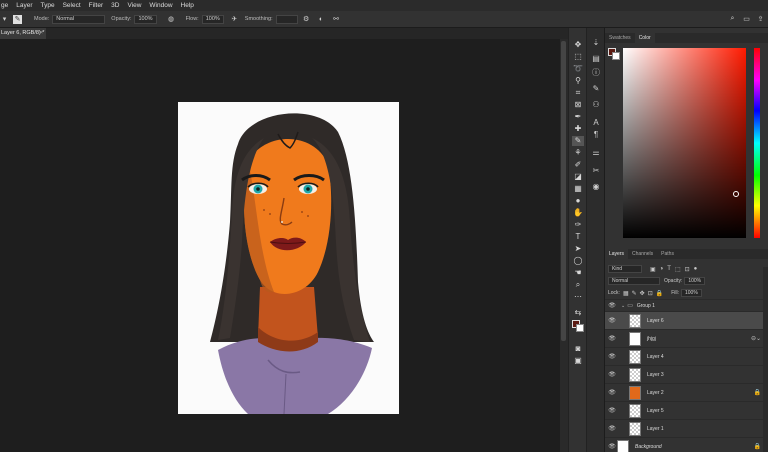 The height and width of the screenshot is (452, 768). I want to click on airbrush-icon: ✈, so click(234, 19).